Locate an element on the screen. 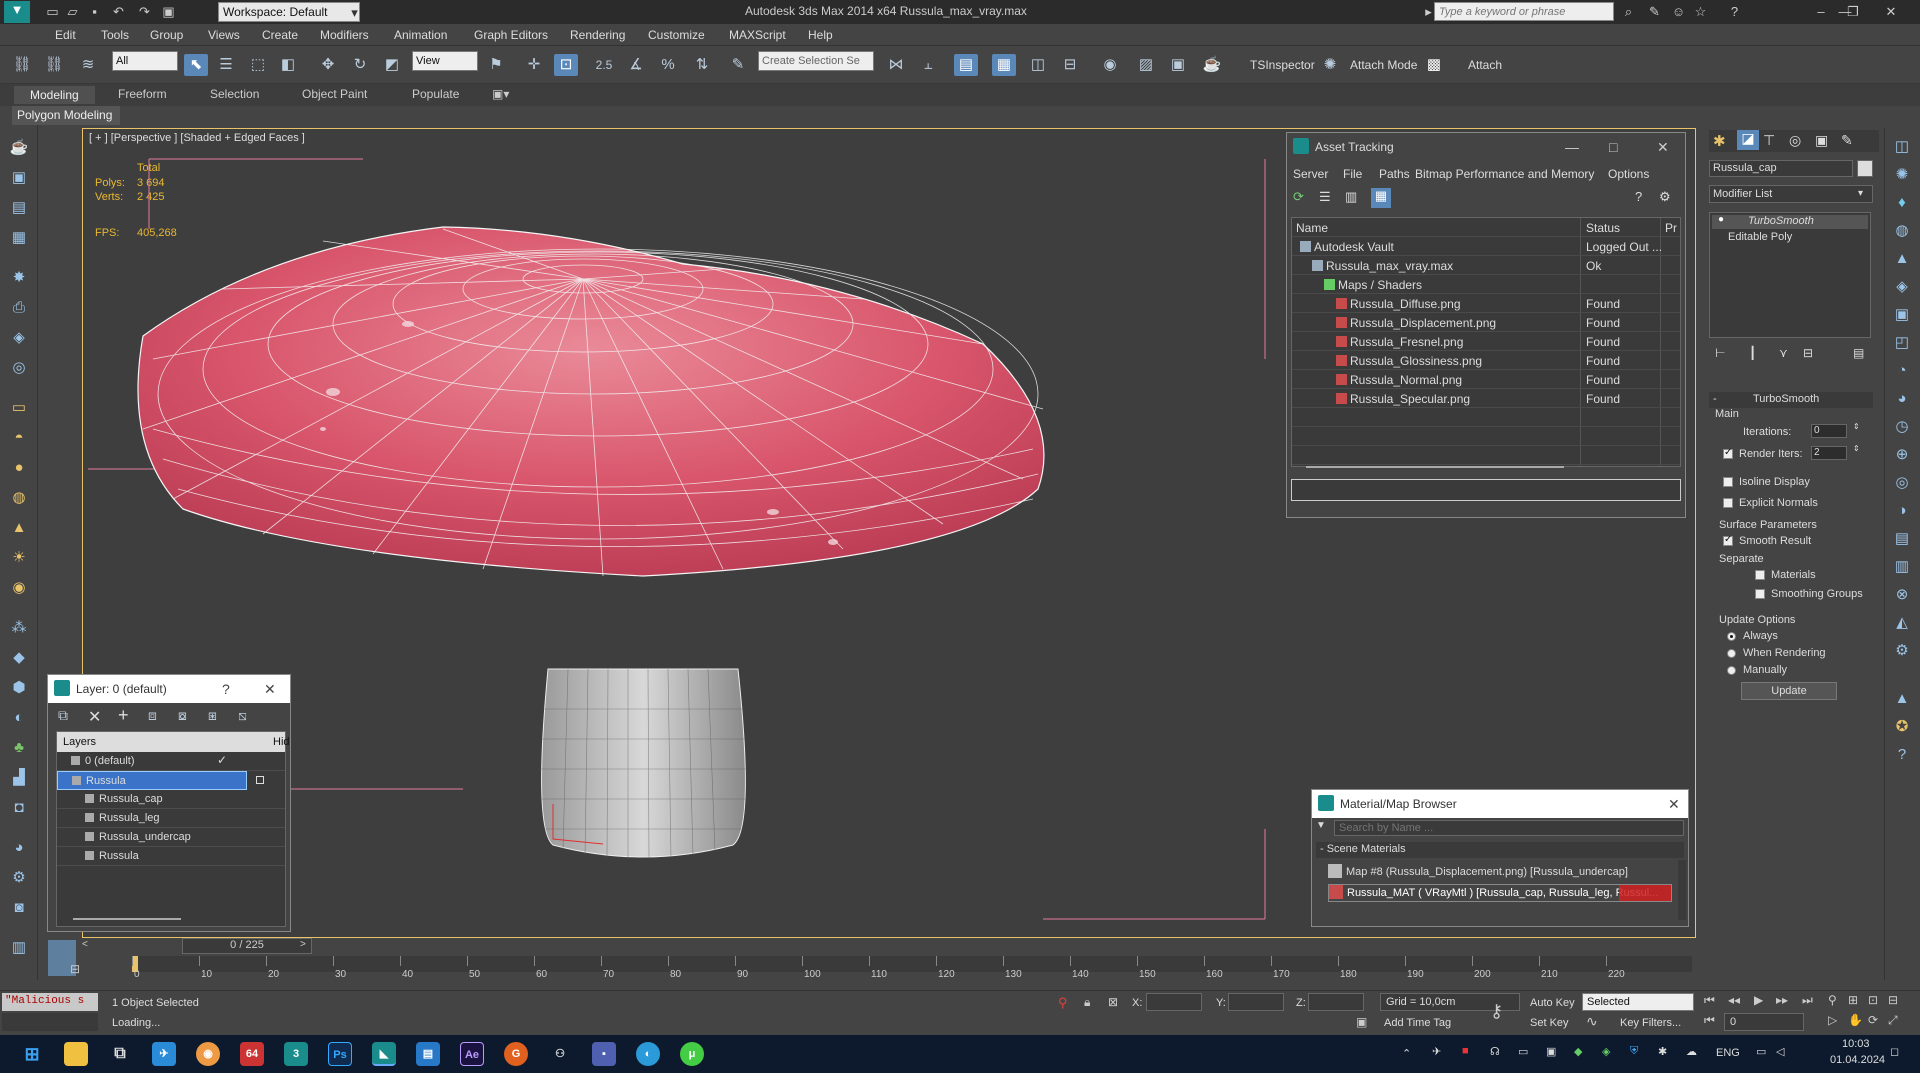  clock-time: 10:03 is located at coordinates (1856, 1044).